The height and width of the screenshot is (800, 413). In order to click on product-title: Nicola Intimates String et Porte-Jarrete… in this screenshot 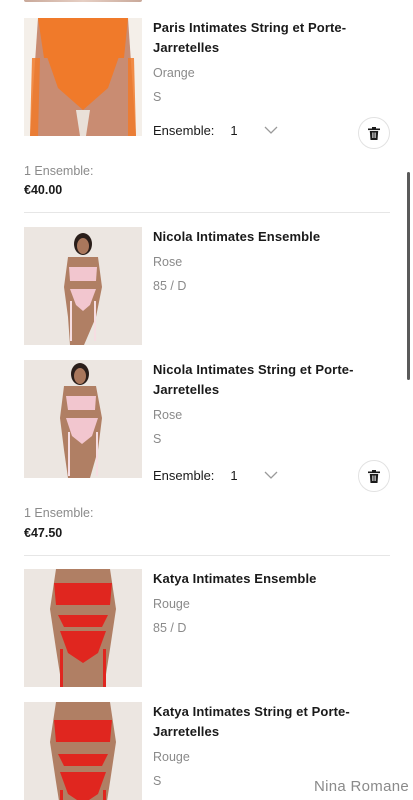, I will do `click(268, 380)`.